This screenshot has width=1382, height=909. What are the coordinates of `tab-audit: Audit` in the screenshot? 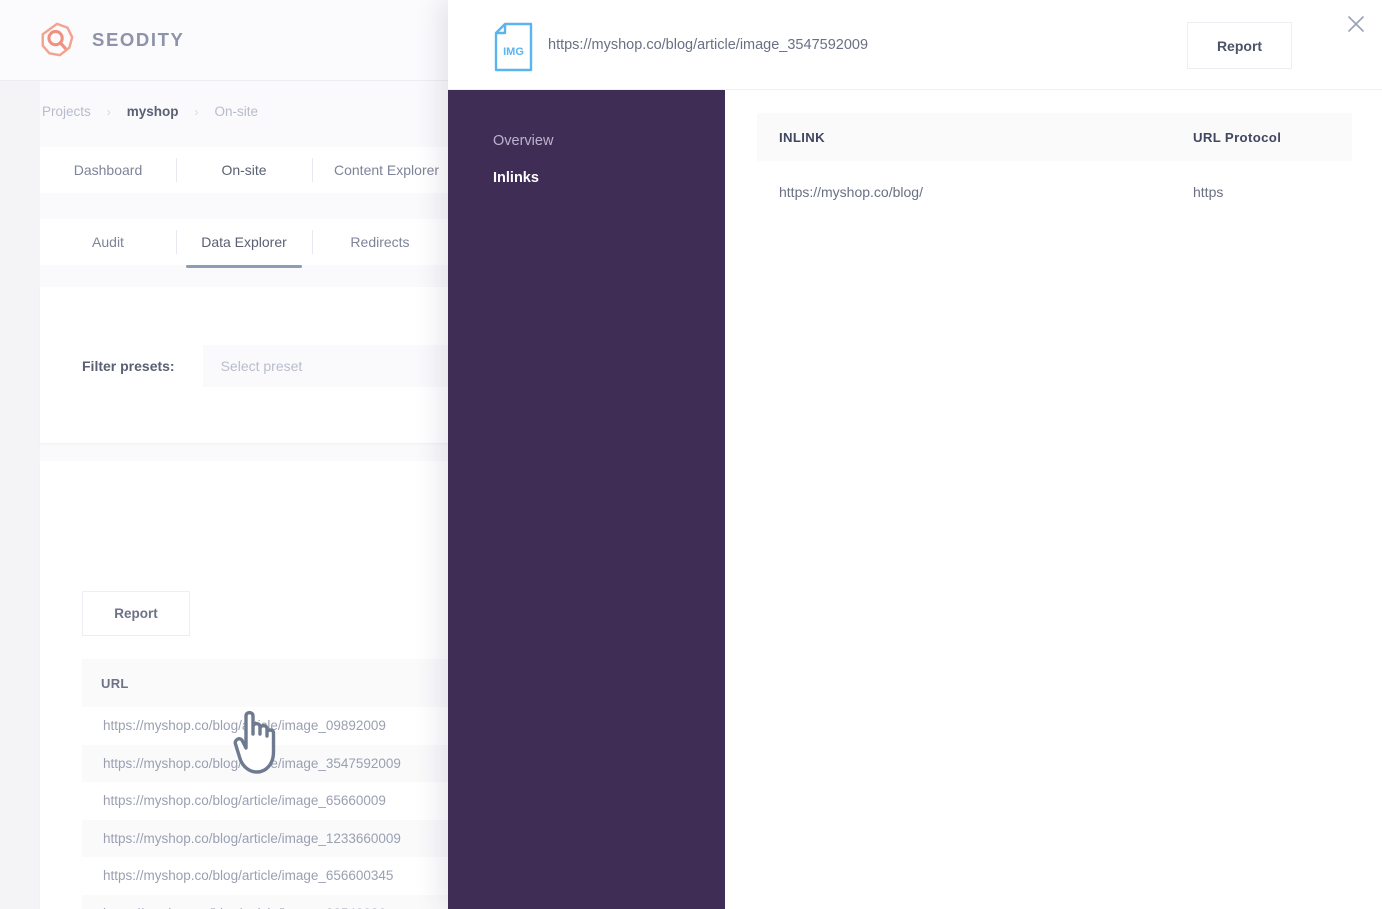 It's located at (108, 242).